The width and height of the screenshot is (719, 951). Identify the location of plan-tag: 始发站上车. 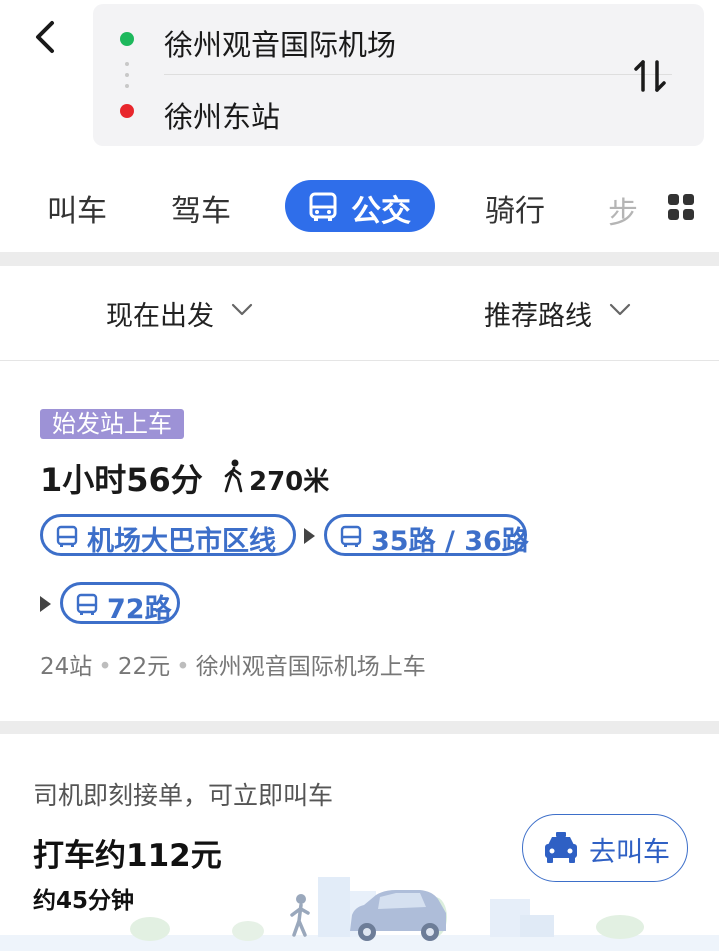
(112, 424).